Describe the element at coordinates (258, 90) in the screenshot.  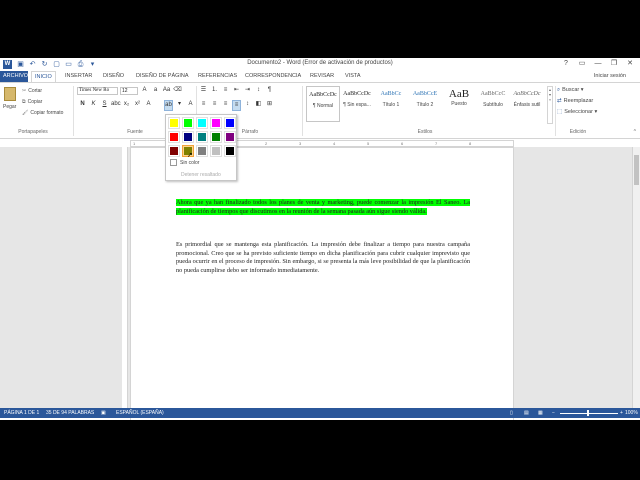
I see `sort-icon: ↕` at that location.